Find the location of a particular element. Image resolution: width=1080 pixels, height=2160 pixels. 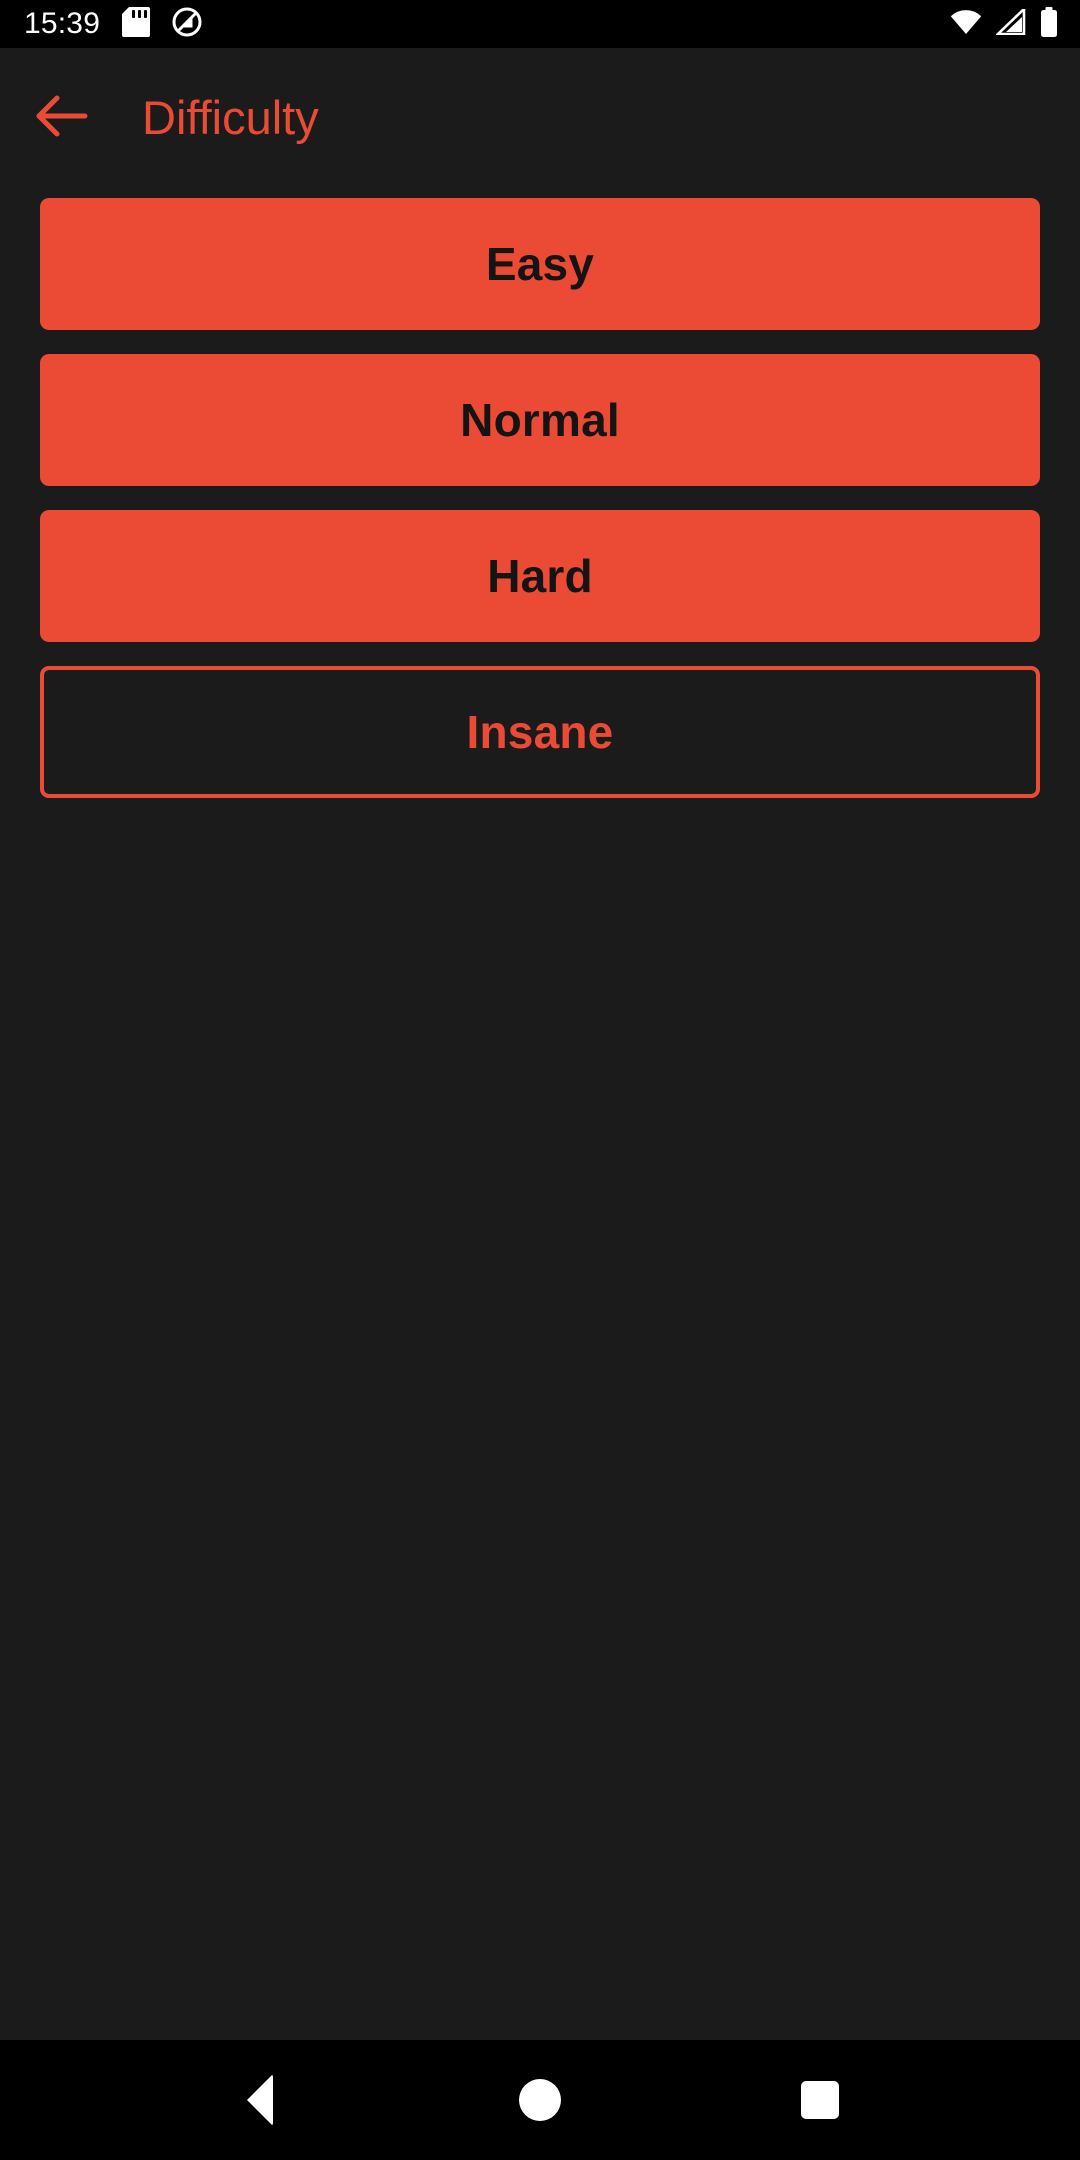

status-bar-left: 15:39 is located at coordinates (113, 24).